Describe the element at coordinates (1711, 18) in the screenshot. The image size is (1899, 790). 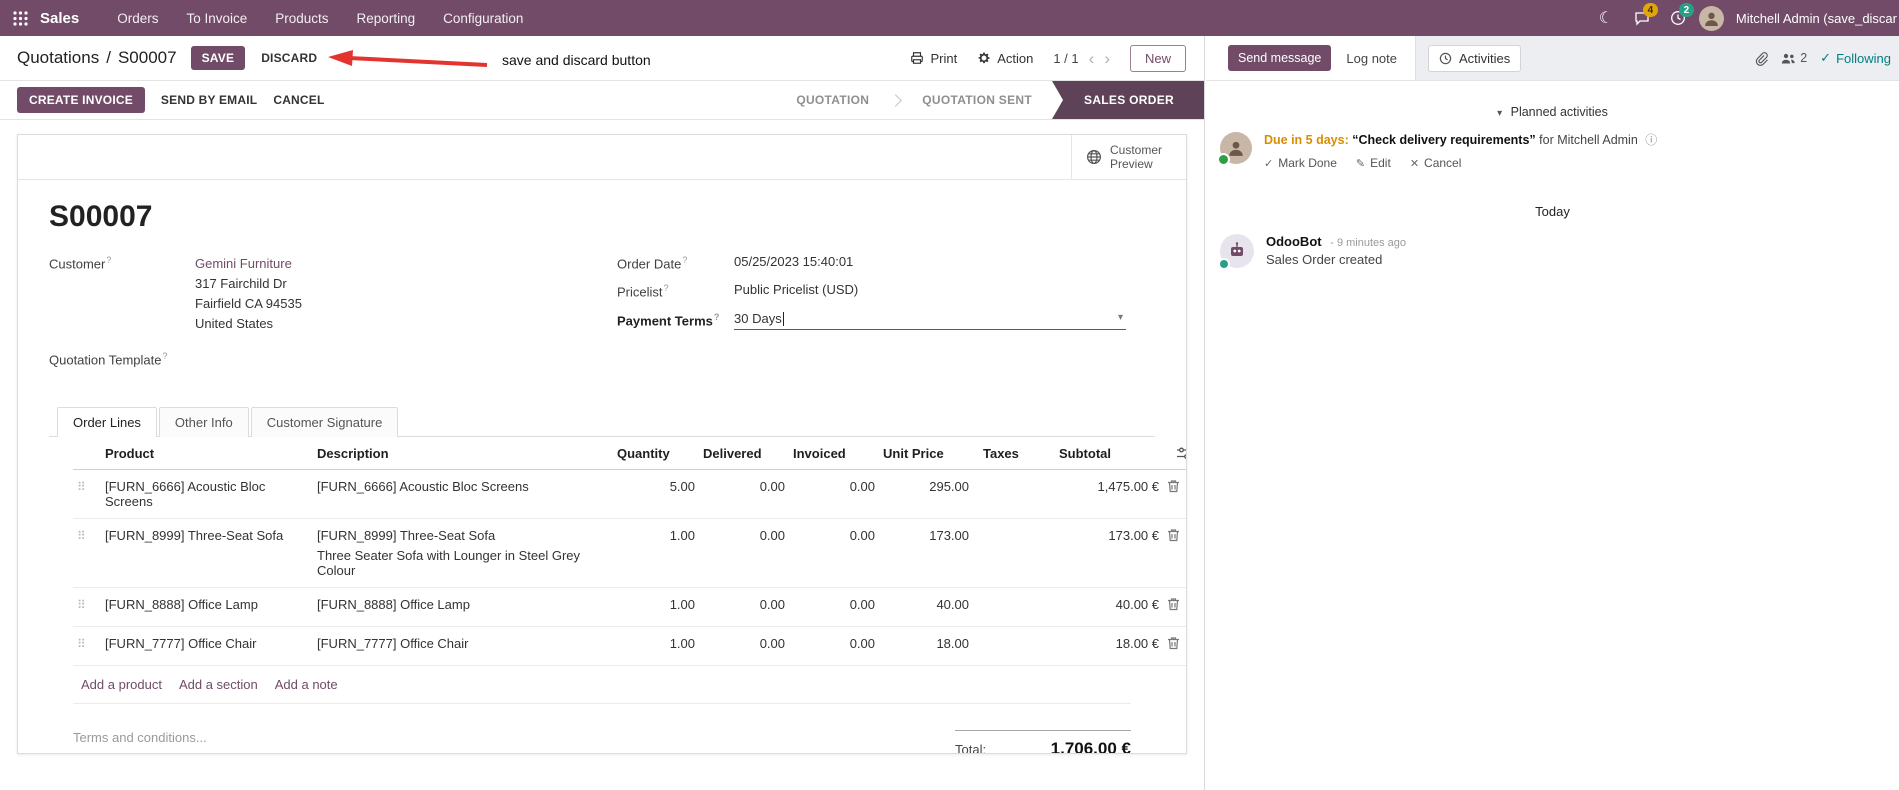
I see `user-avatar` at that location.